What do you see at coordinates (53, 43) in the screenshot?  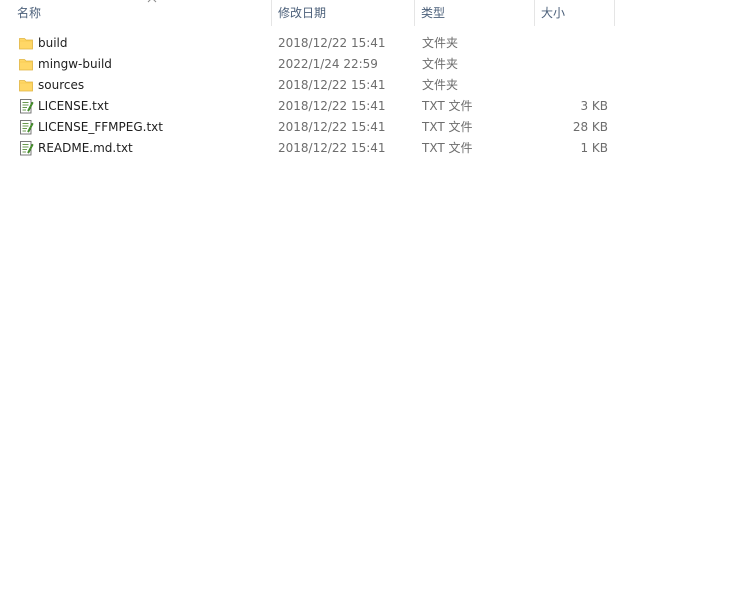 I see `file-name: build` at bounding box center [53, 43].